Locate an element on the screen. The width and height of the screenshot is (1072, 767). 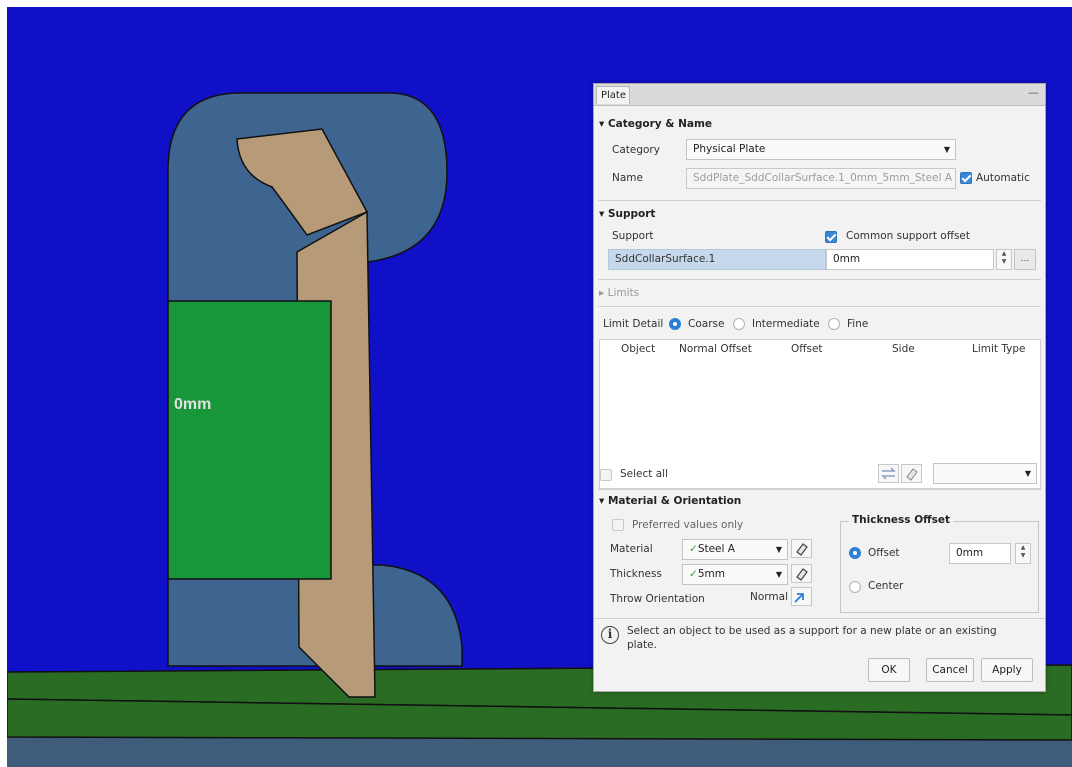
preferred-values-label: Preferred values only is located at coordinates (688, 525).